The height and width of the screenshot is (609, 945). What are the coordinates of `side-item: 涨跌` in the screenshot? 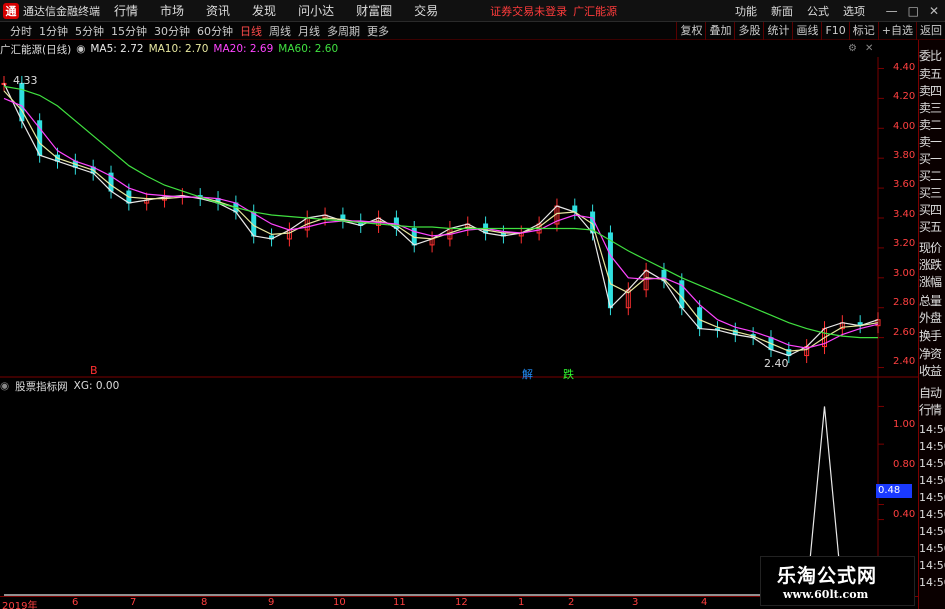 It's located at (932, 265).